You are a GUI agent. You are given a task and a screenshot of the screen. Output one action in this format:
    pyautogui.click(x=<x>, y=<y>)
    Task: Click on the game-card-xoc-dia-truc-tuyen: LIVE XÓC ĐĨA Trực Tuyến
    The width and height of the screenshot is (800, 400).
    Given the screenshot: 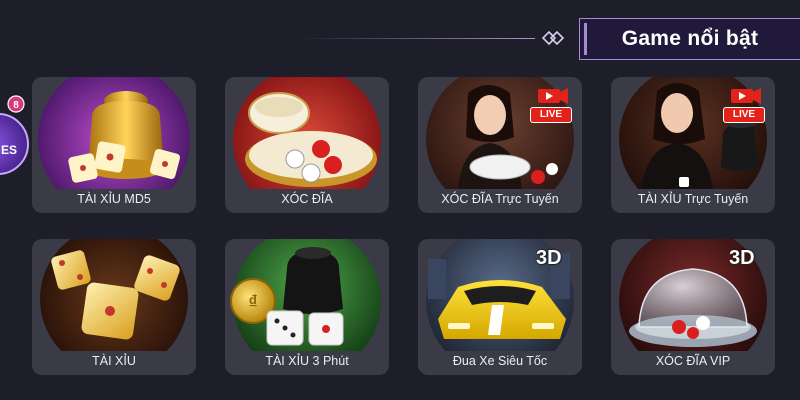 What is the action you would take?
    pyautogui.click(x=500, y=145)
    